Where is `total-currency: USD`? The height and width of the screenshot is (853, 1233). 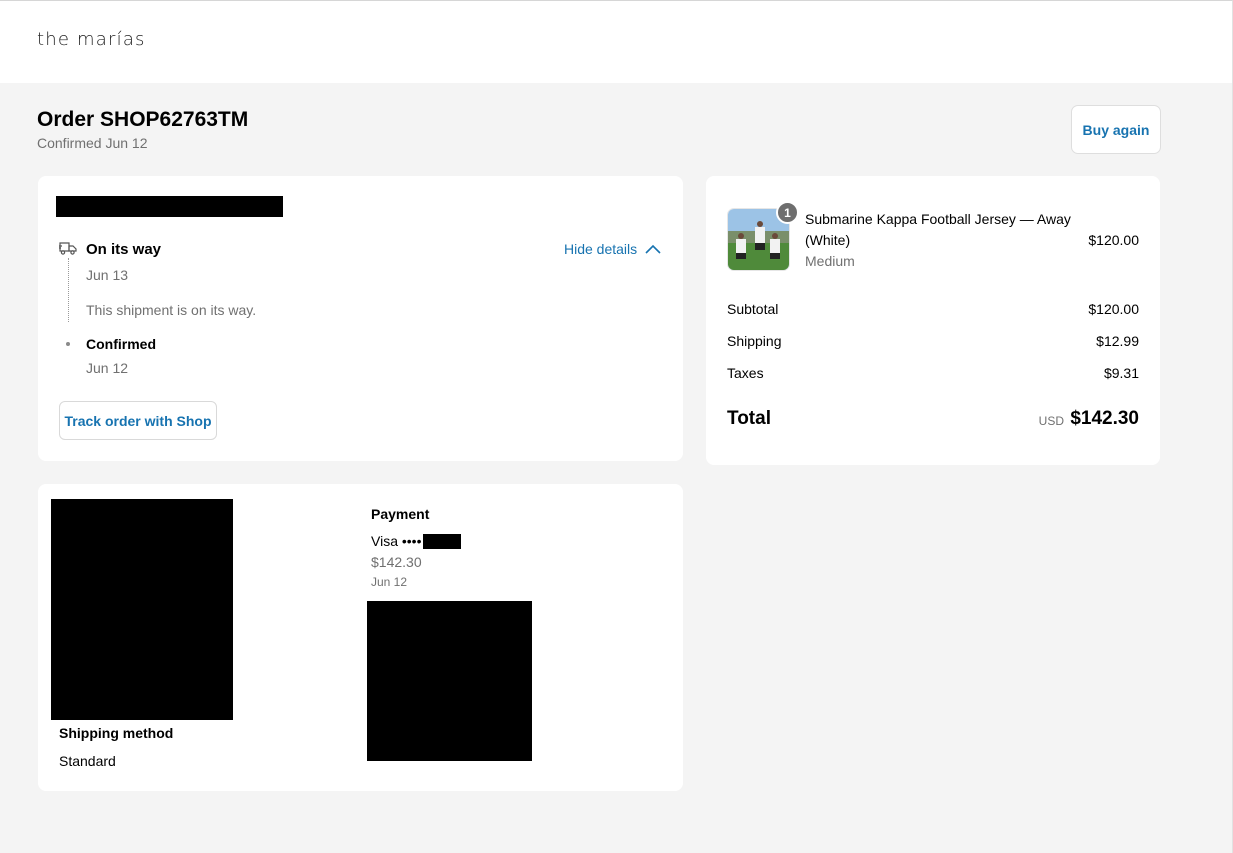 total-currency: USD is located at coordinates (1051, 421).